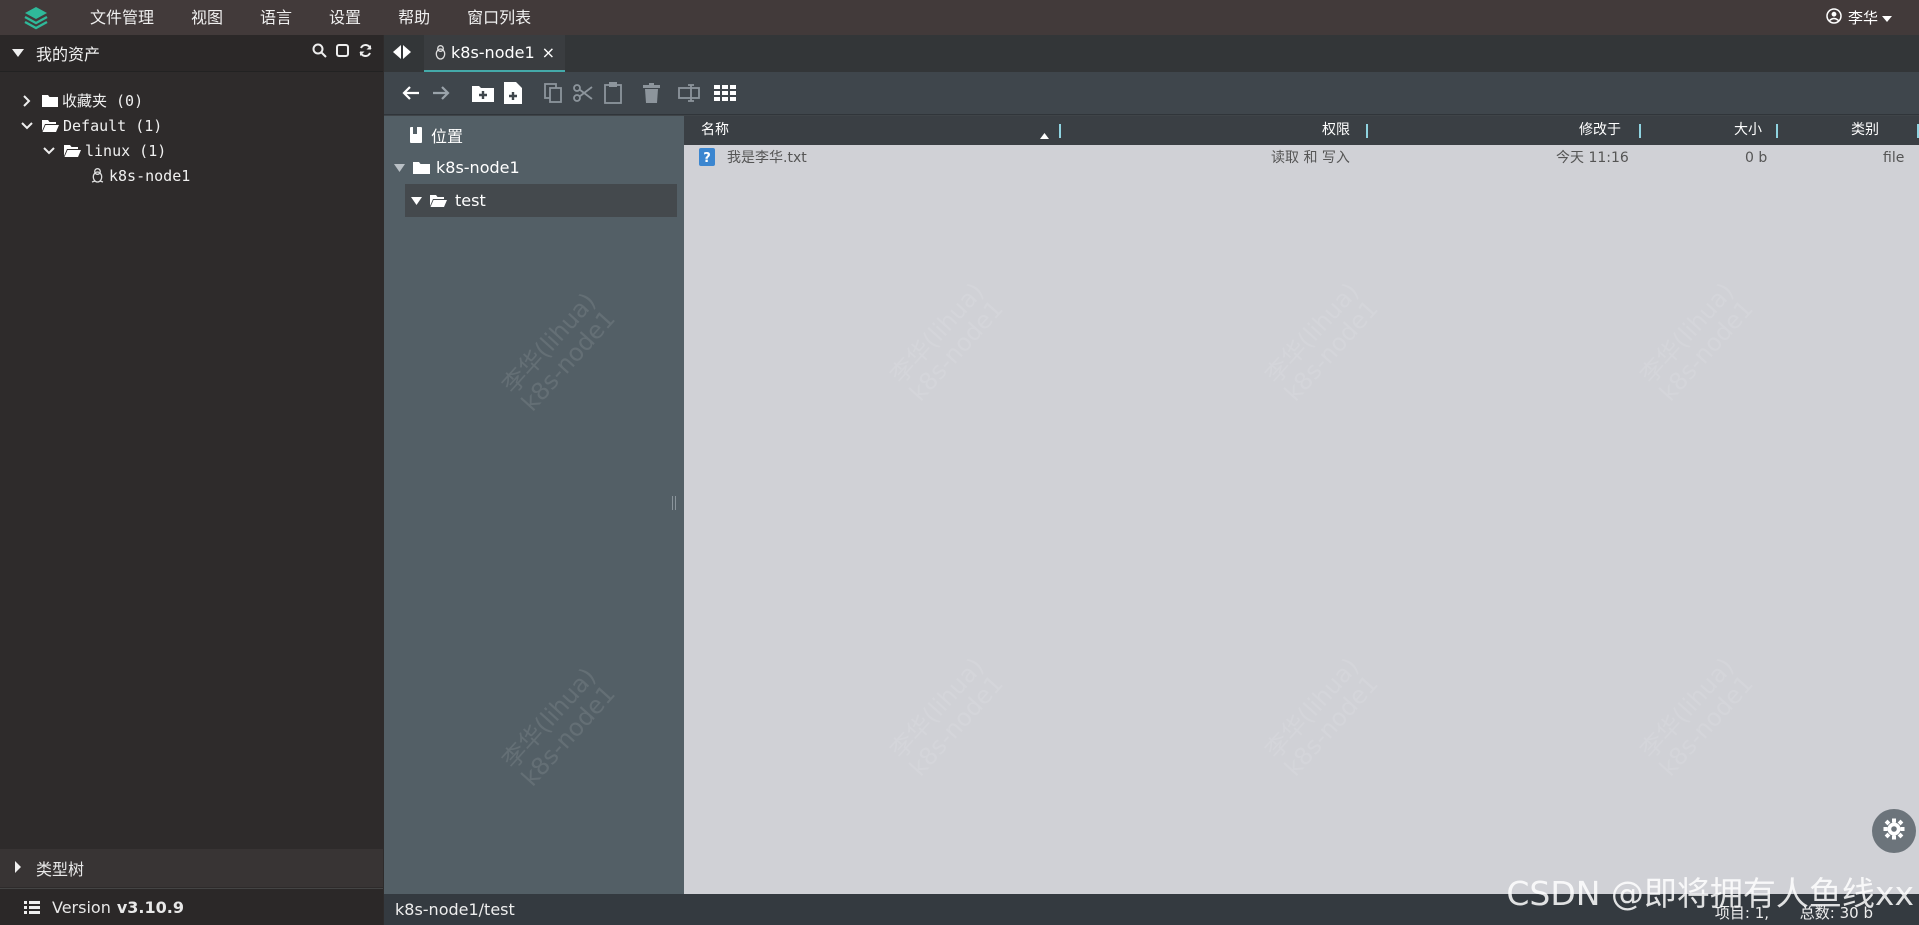  What do you see at coordinates (276, 17) in the screenshot?
I see `menu-language: 语言` at bounding box center [276, 17].